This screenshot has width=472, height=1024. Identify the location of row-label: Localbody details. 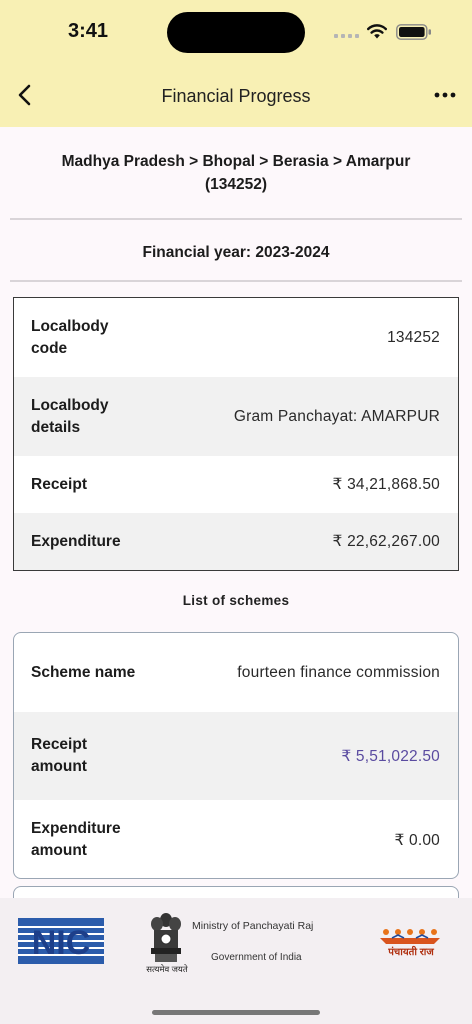
(70, 416).